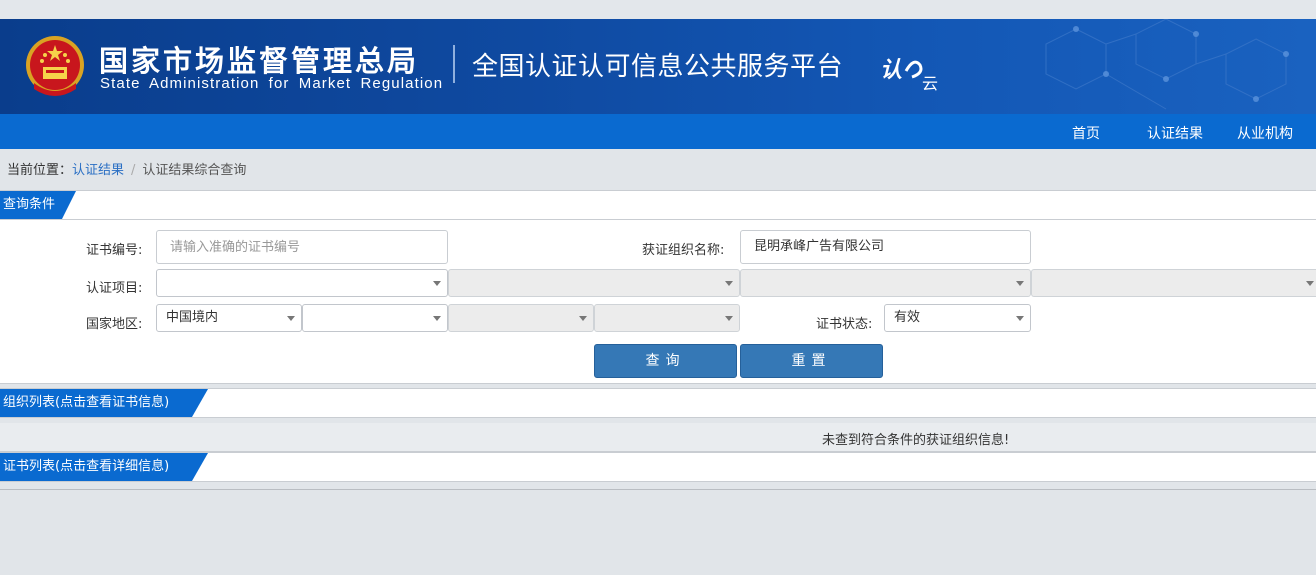 Image resolution: width=1316 pixels, height=575 pixels. Describe the element at coordinates (885, 247) in the screenshot. I see `org-name-input: 昆明承峰广告有限公司` at that location.